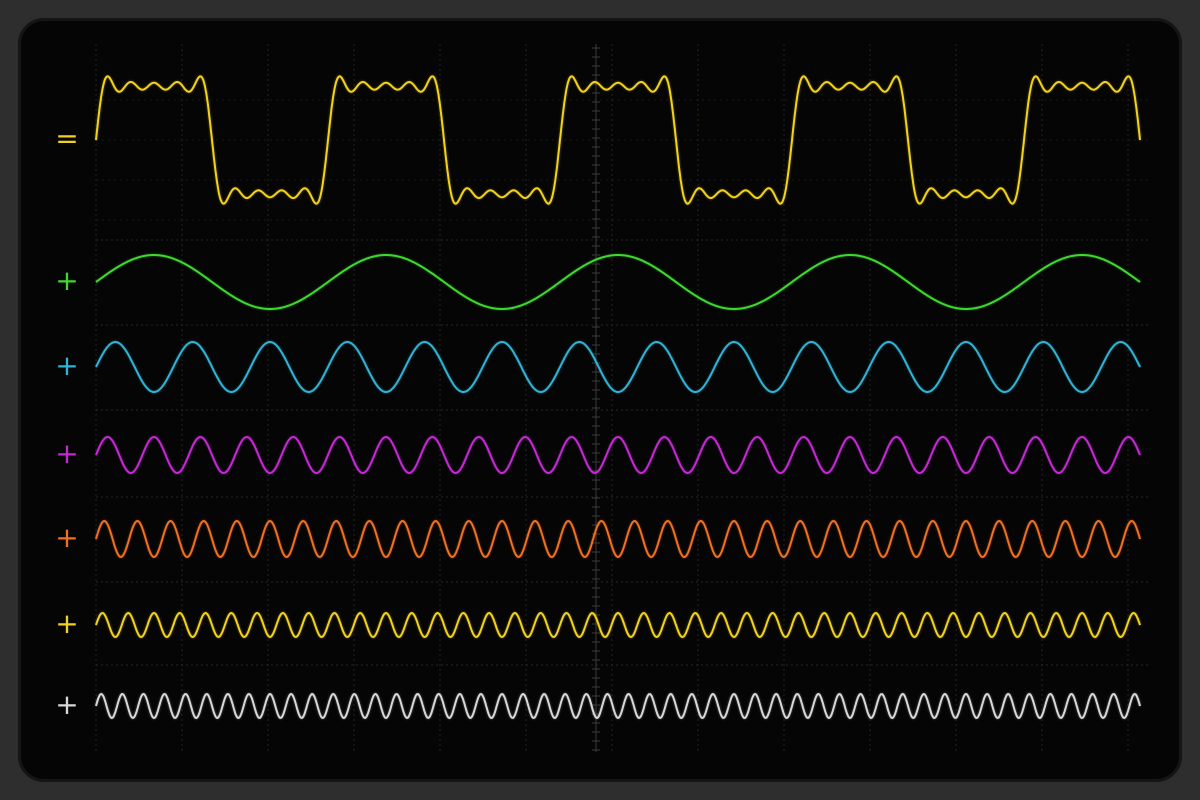 This screenshot has width=1200, height=800. I want to click on row-labels: = + + + + + +, so click(66, 421).